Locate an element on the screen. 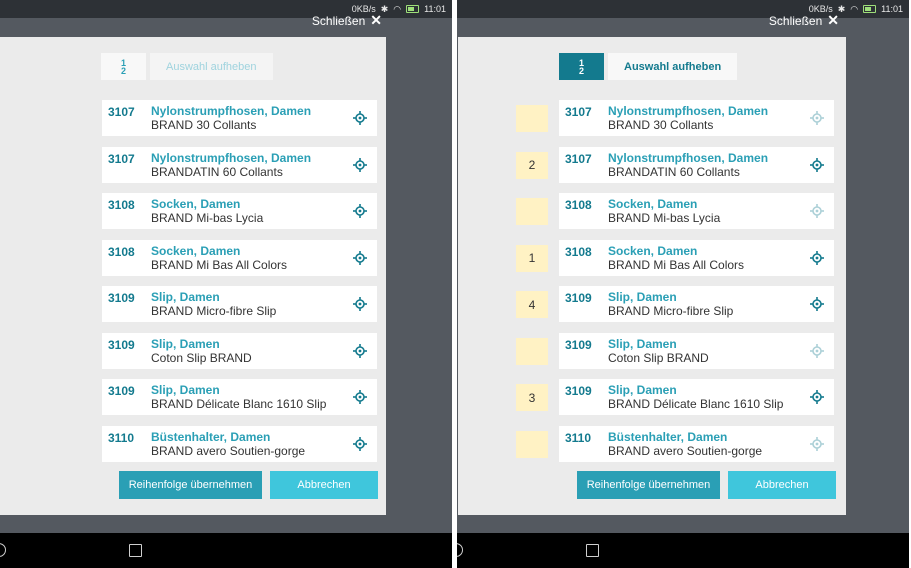 The height and width of the screenshot is (568, 911). product-name: BRAND Délicate Blanc 1610 Slip is located at coordinates (239, 404).